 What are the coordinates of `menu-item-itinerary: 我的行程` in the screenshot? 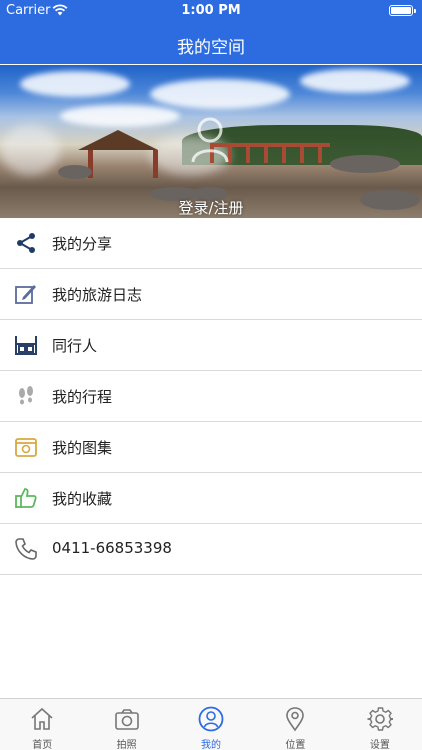 It's located at (211, 396).